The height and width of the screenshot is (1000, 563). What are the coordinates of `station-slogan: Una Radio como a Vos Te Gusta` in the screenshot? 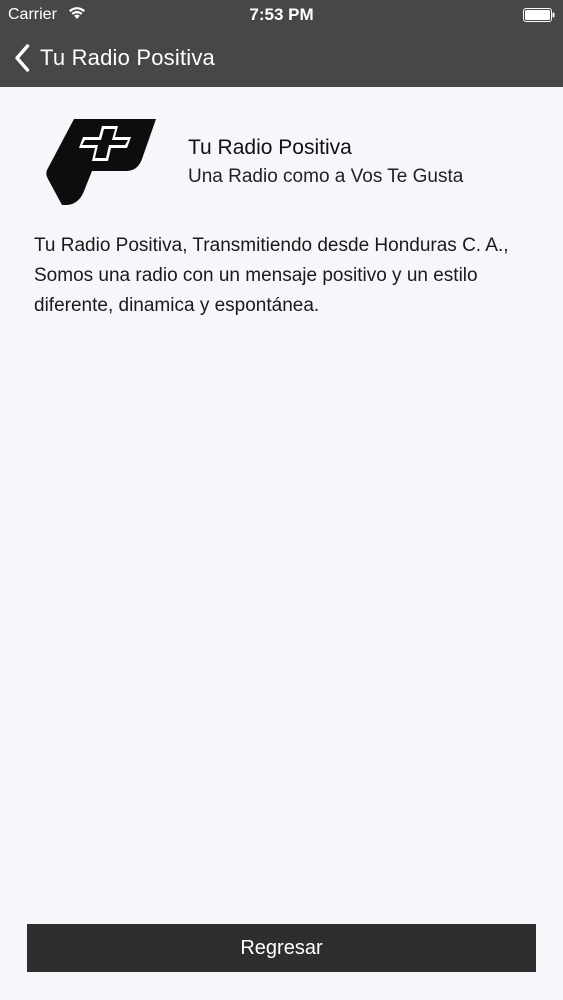 It's located at (326, 176).